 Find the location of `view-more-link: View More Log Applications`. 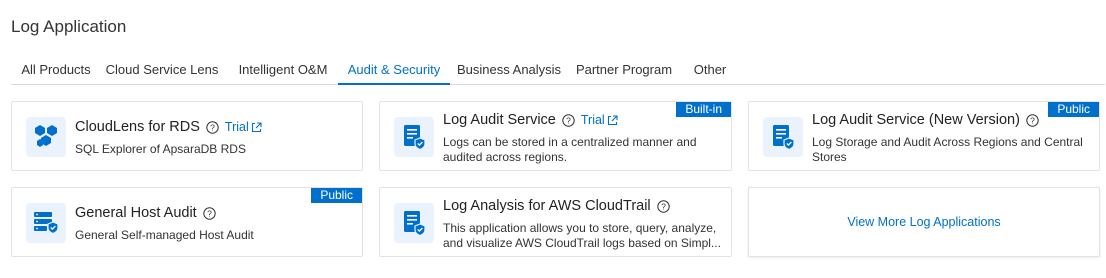

view-more-link: View More Log Applications is located at coordinates (923, 222).